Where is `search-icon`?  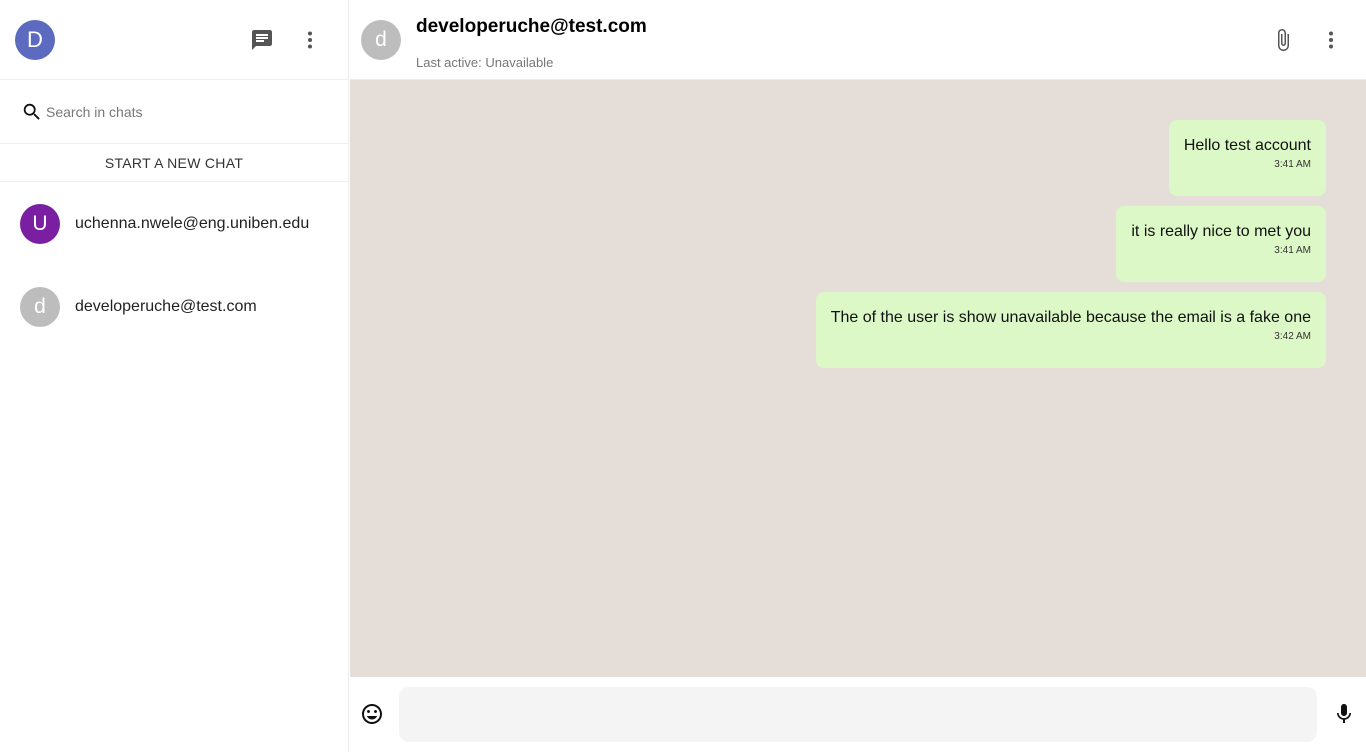 search-icon is located at coordinates (31, 111).